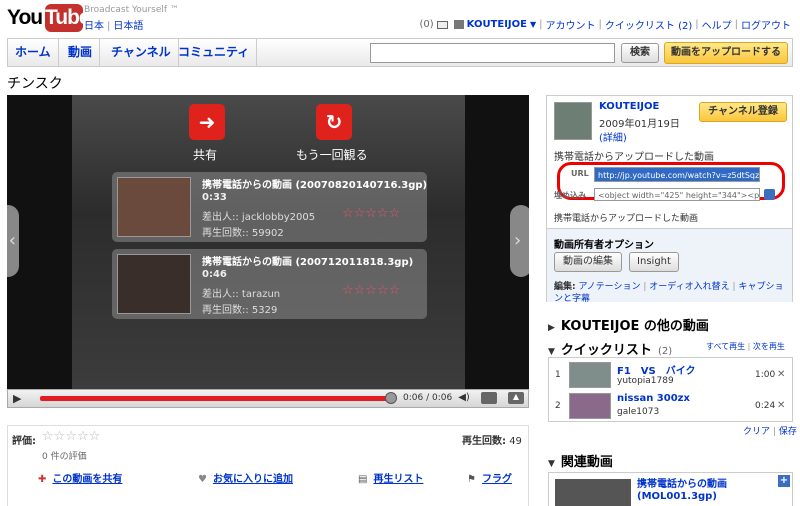 This screenshot has height=506, width=800. I want to click on youtube-logo: You Tube, so click(49, 19).